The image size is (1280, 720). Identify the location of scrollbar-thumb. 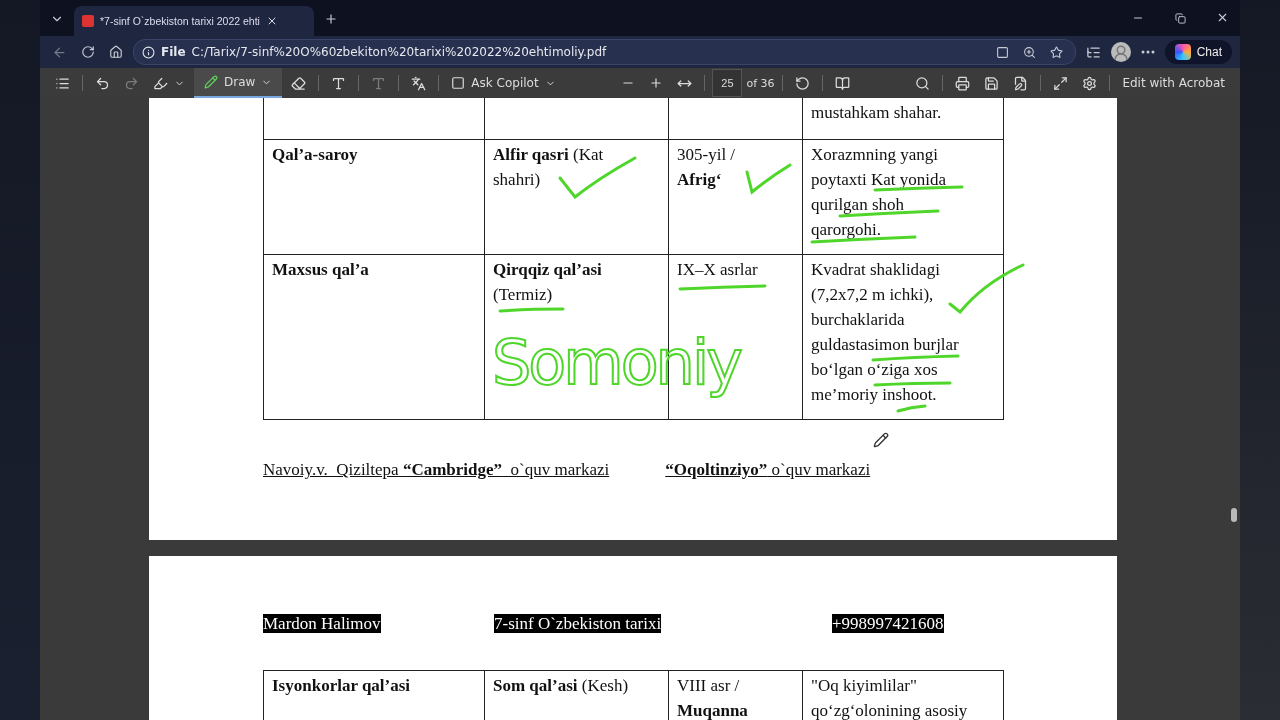
(1234, 515).